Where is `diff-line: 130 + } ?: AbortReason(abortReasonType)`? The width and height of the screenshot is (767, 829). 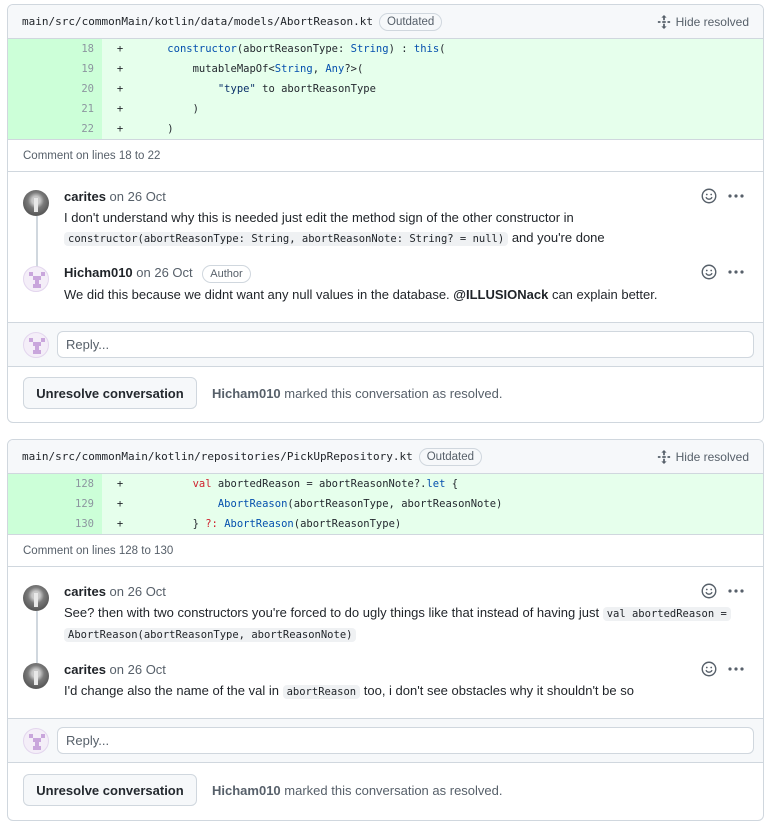 diff-line: 130 + } ?: AbortReason(abortReasonType) is located at coordinates (385, 524).